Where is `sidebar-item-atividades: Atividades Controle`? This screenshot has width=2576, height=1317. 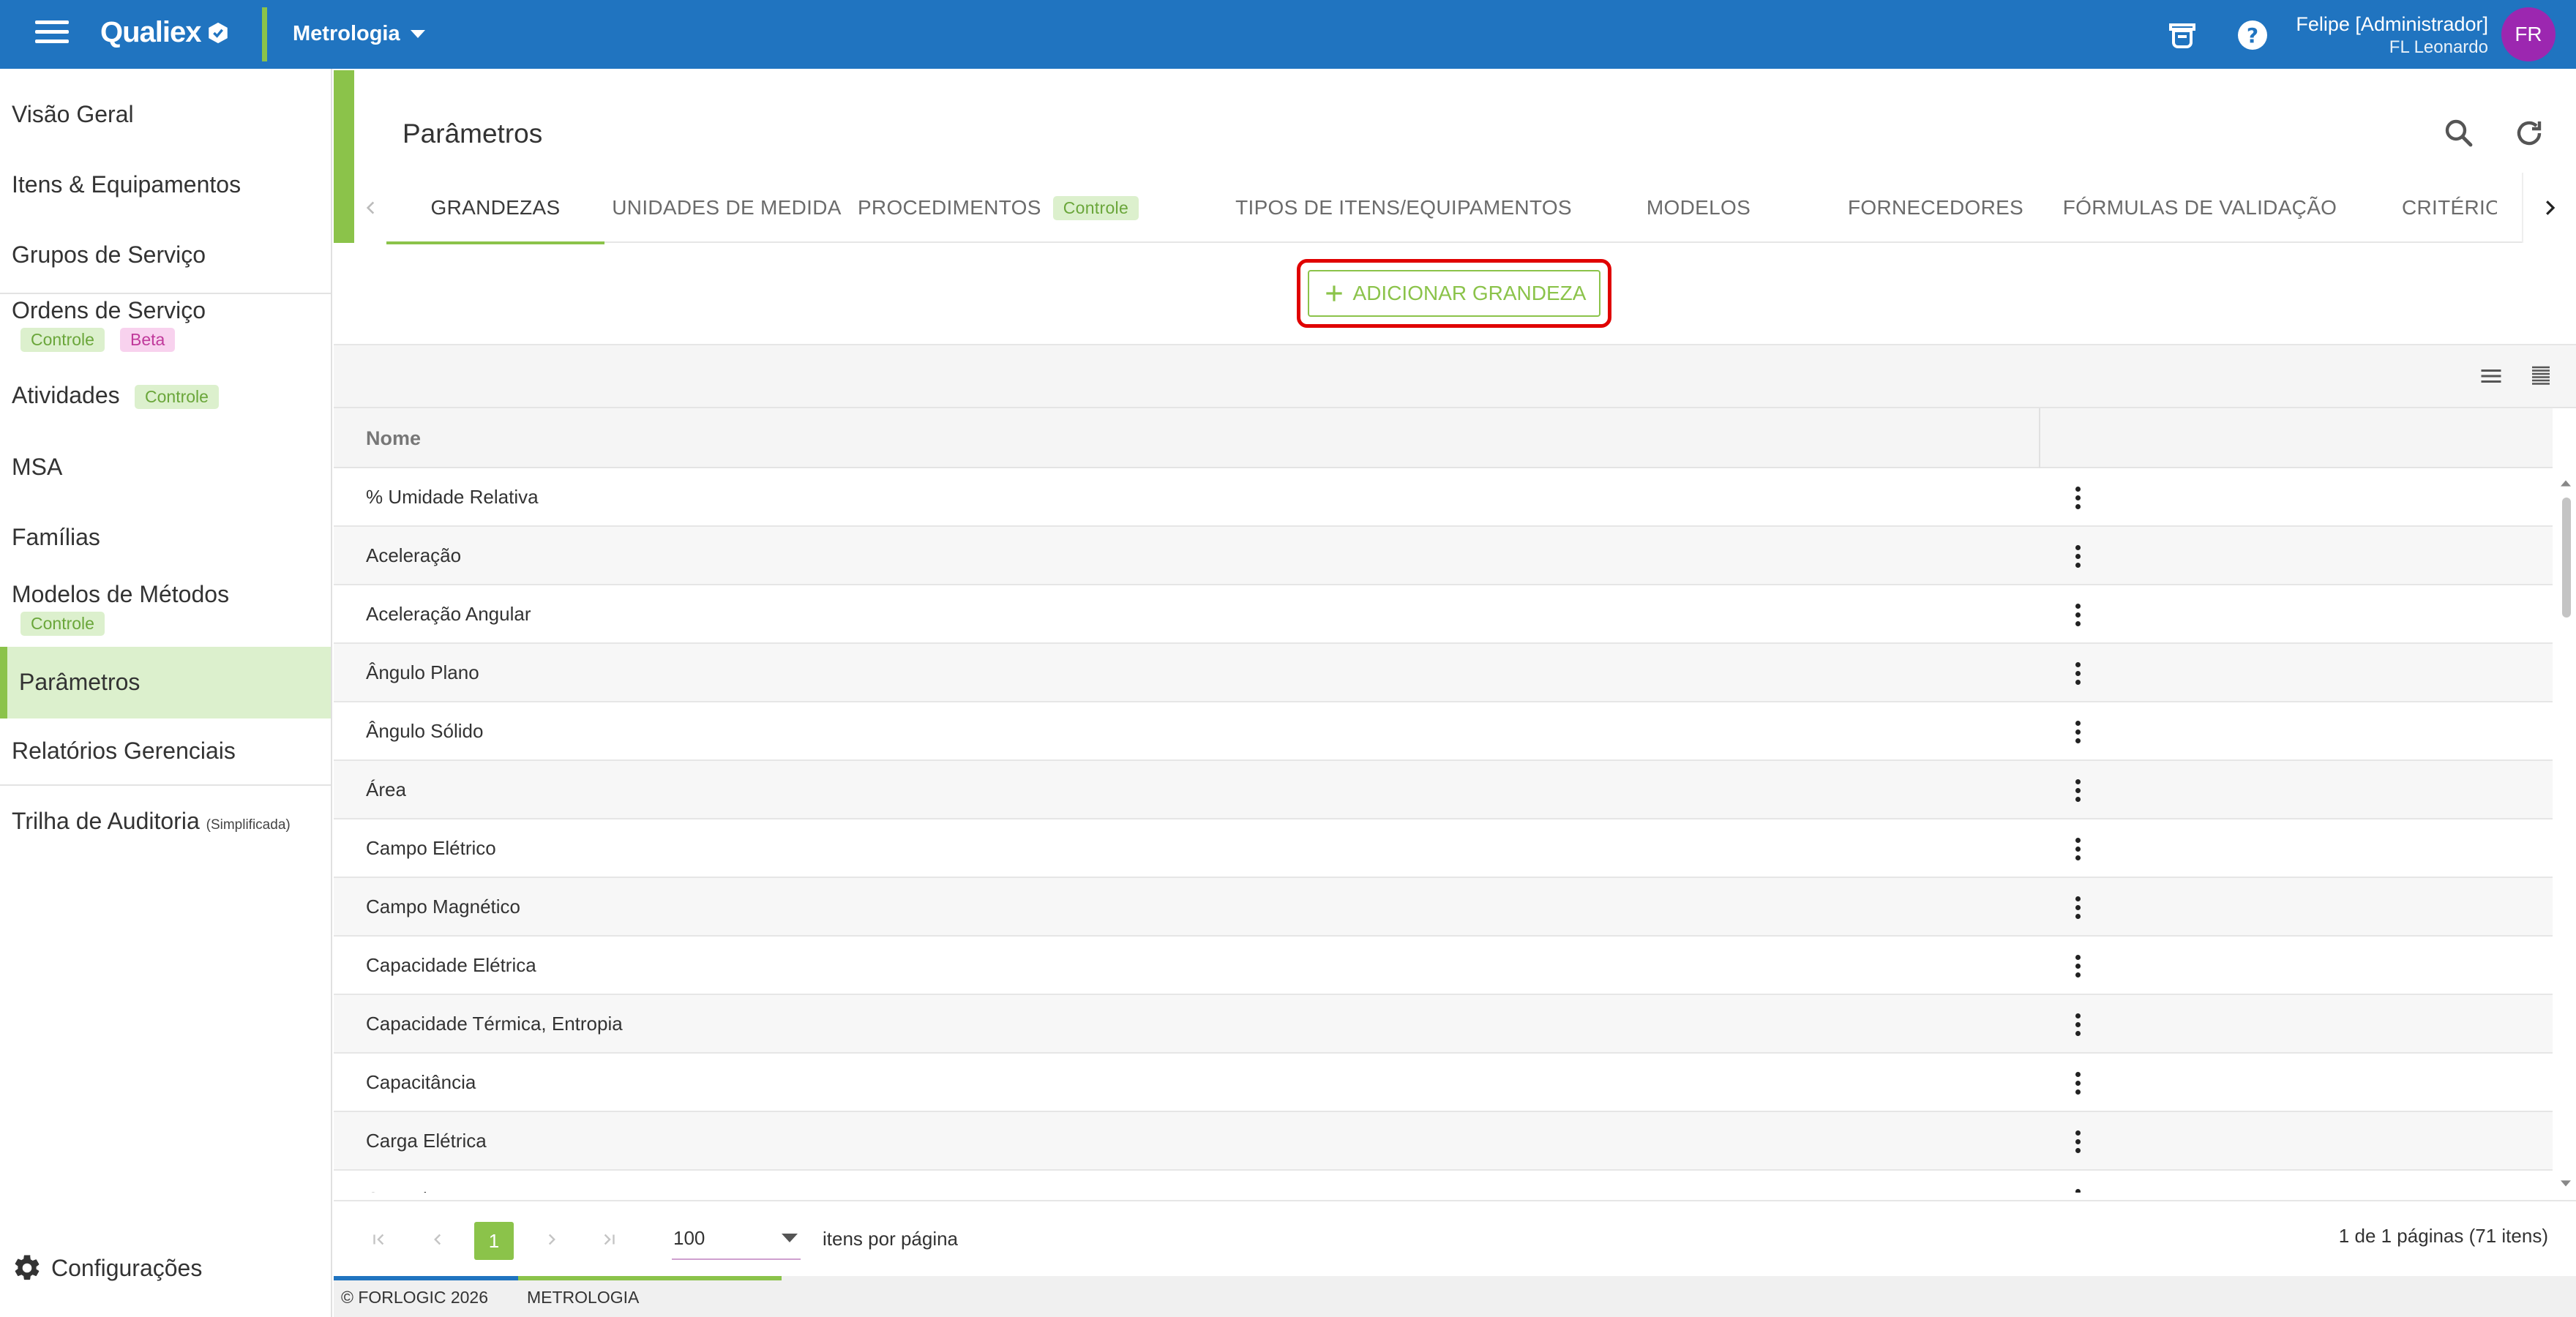
sidebar-item-atividades: Atividades Controle is located at coordinates (165, 399).